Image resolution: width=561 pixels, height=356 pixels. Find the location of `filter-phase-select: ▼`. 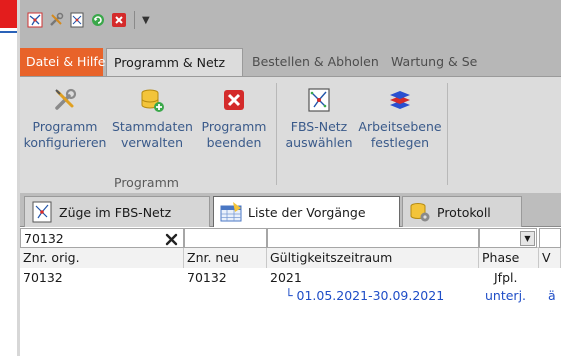

filter-phase-select: ▼ is located at coordinates (508, 238).